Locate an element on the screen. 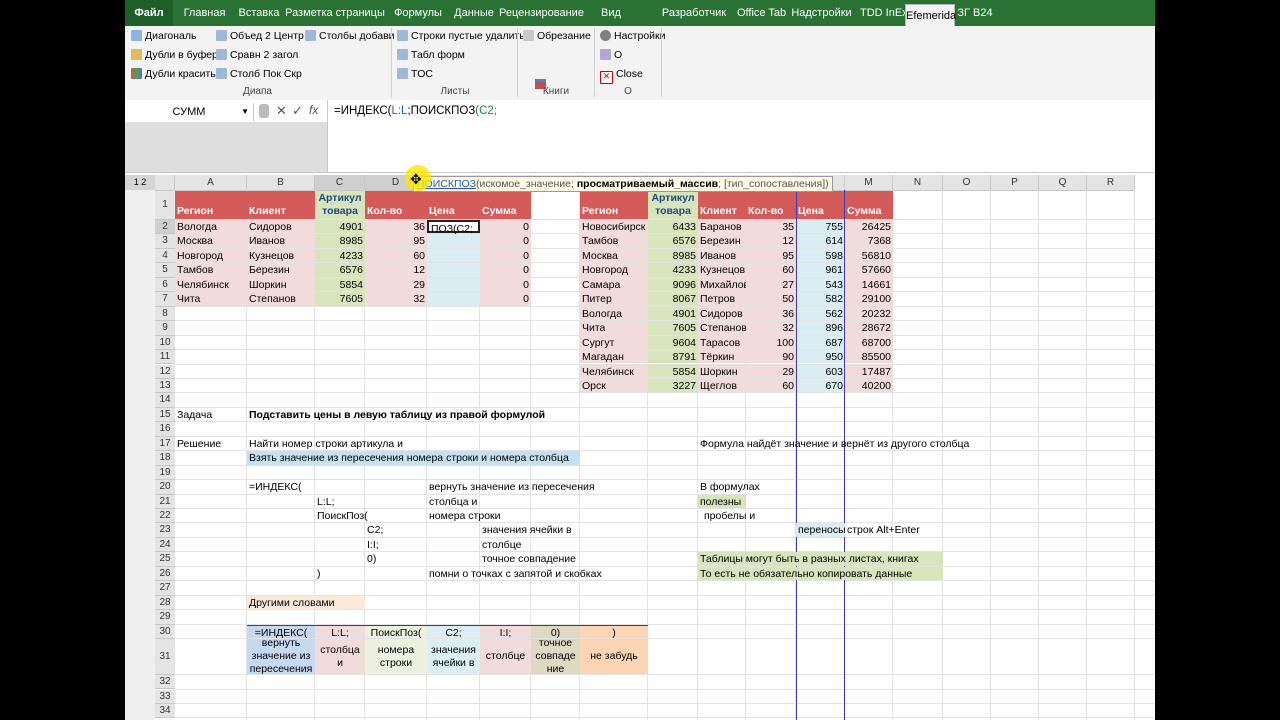 The height and width of the screenshot is (720, 1280). table-cell: 8985 is located at coordinates (673, 255).